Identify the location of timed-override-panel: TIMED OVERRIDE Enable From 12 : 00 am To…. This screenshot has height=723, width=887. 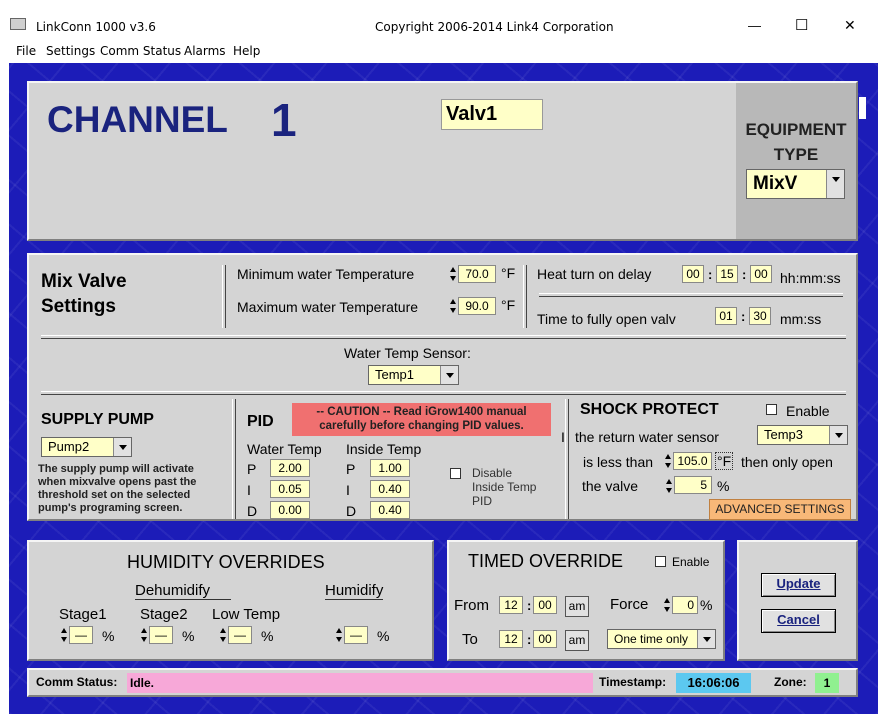
(586, 600).